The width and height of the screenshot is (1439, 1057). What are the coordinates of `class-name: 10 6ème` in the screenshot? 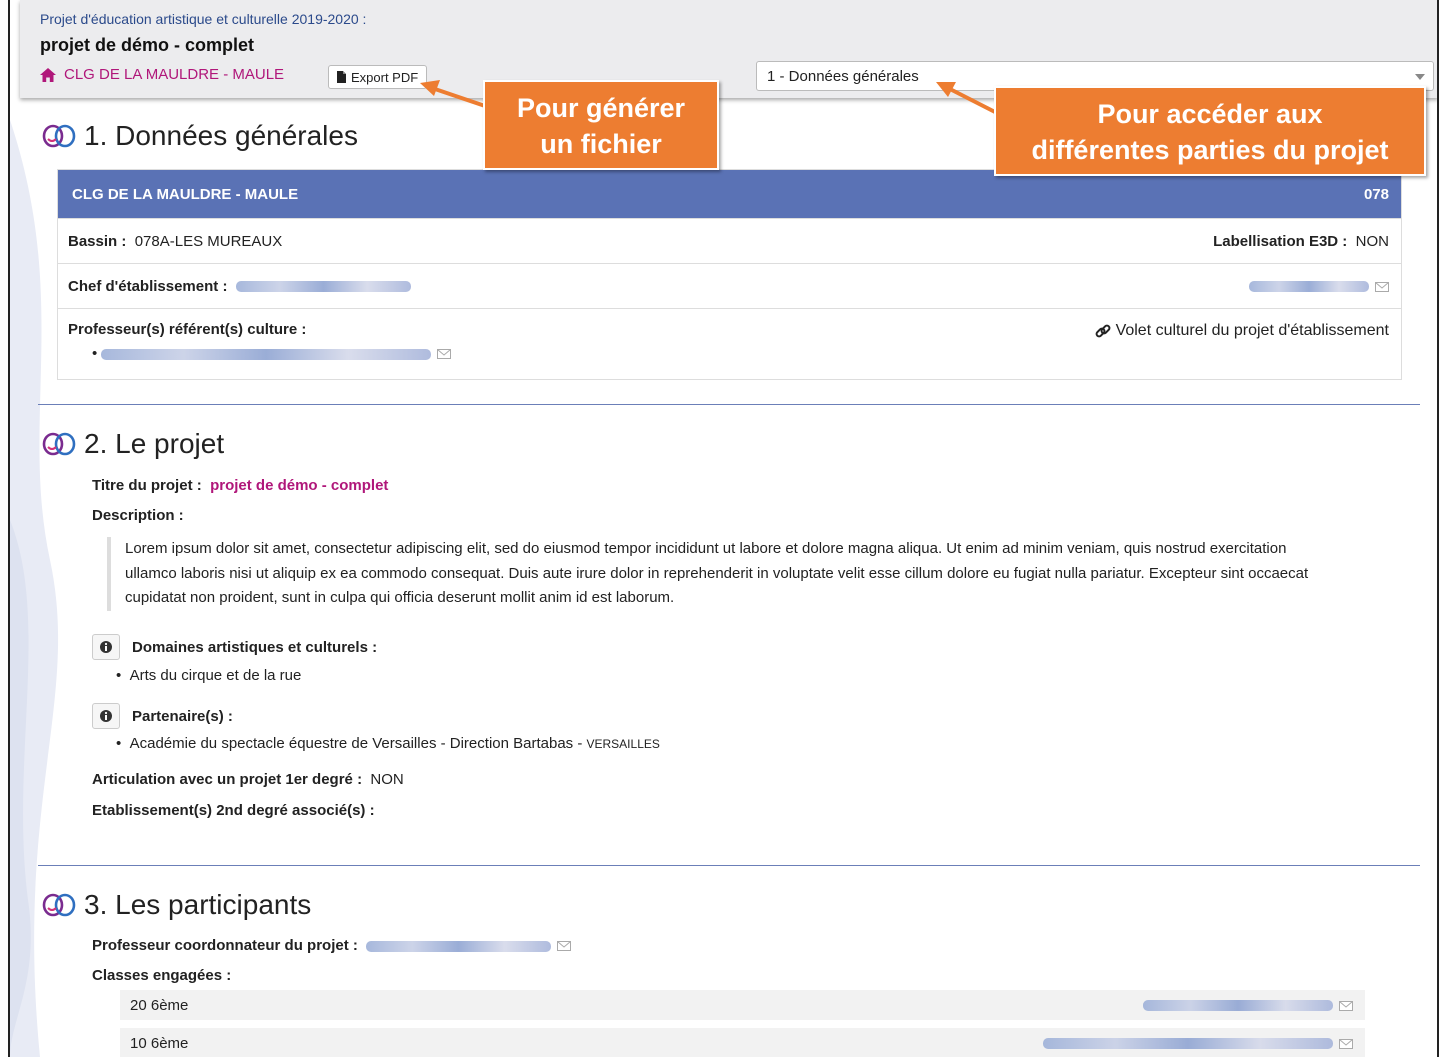 It's located at (159, 1043).